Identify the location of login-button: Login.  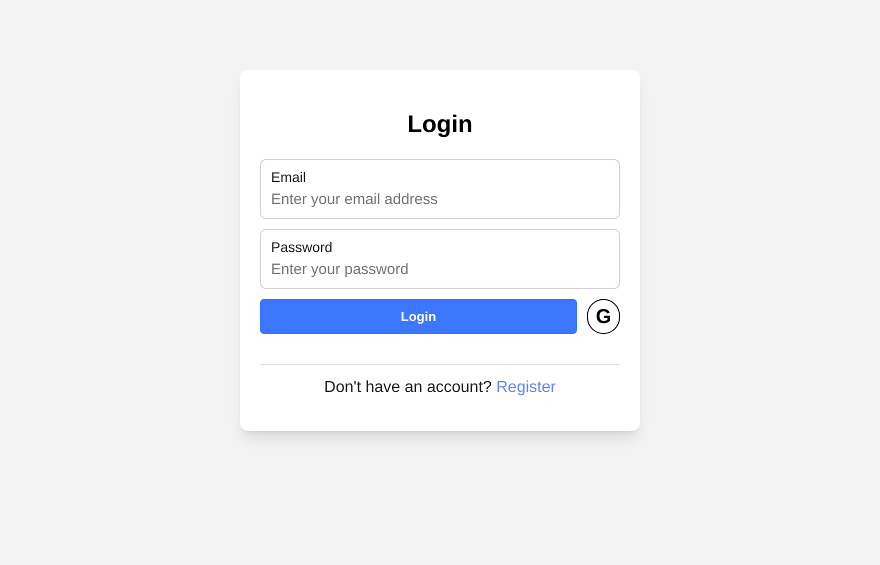
(418, 316).